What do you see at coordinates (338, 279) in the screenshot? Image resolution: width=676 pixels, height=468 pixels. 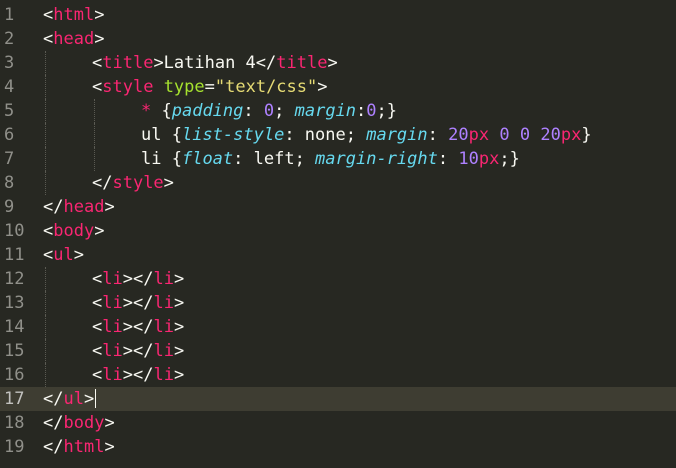 I see `code-line: 12 <li></li>` at bounding box center [338, 279].